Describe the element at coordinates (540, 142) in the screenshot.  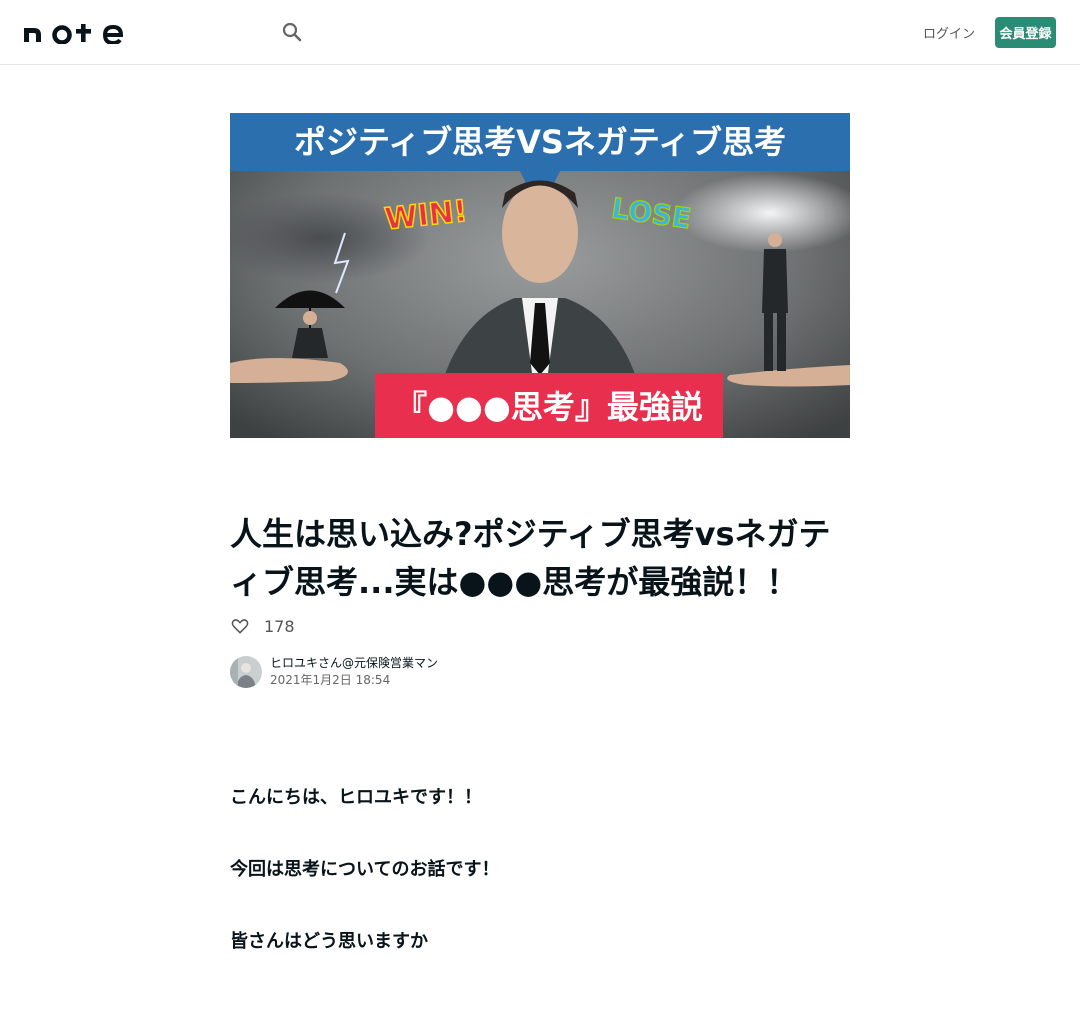
I see `banner-title: ポジティブ思考VSネガティブ思考` at that location.